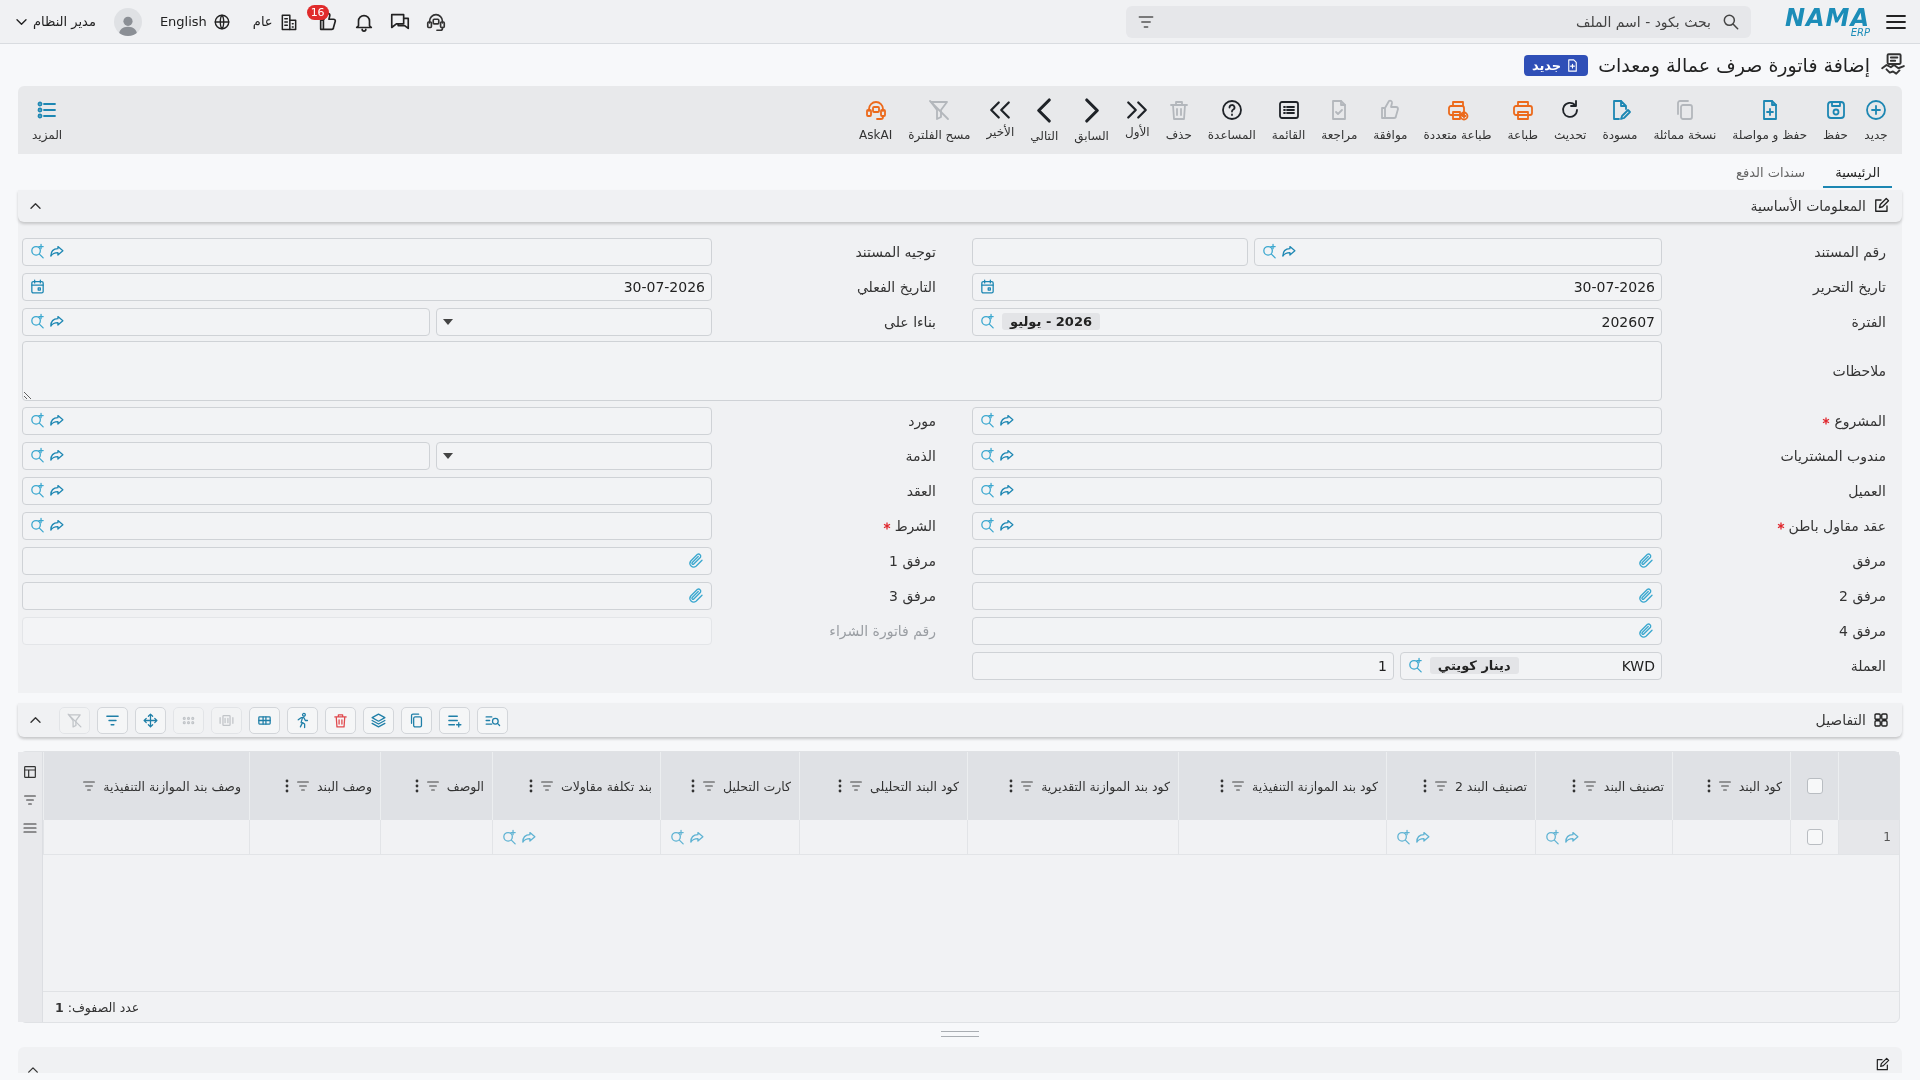  What do you see at coordinates (1091, 120) in the screenshot?
I see `toolbar-button: السابق` at bounding box center [1091, 120].